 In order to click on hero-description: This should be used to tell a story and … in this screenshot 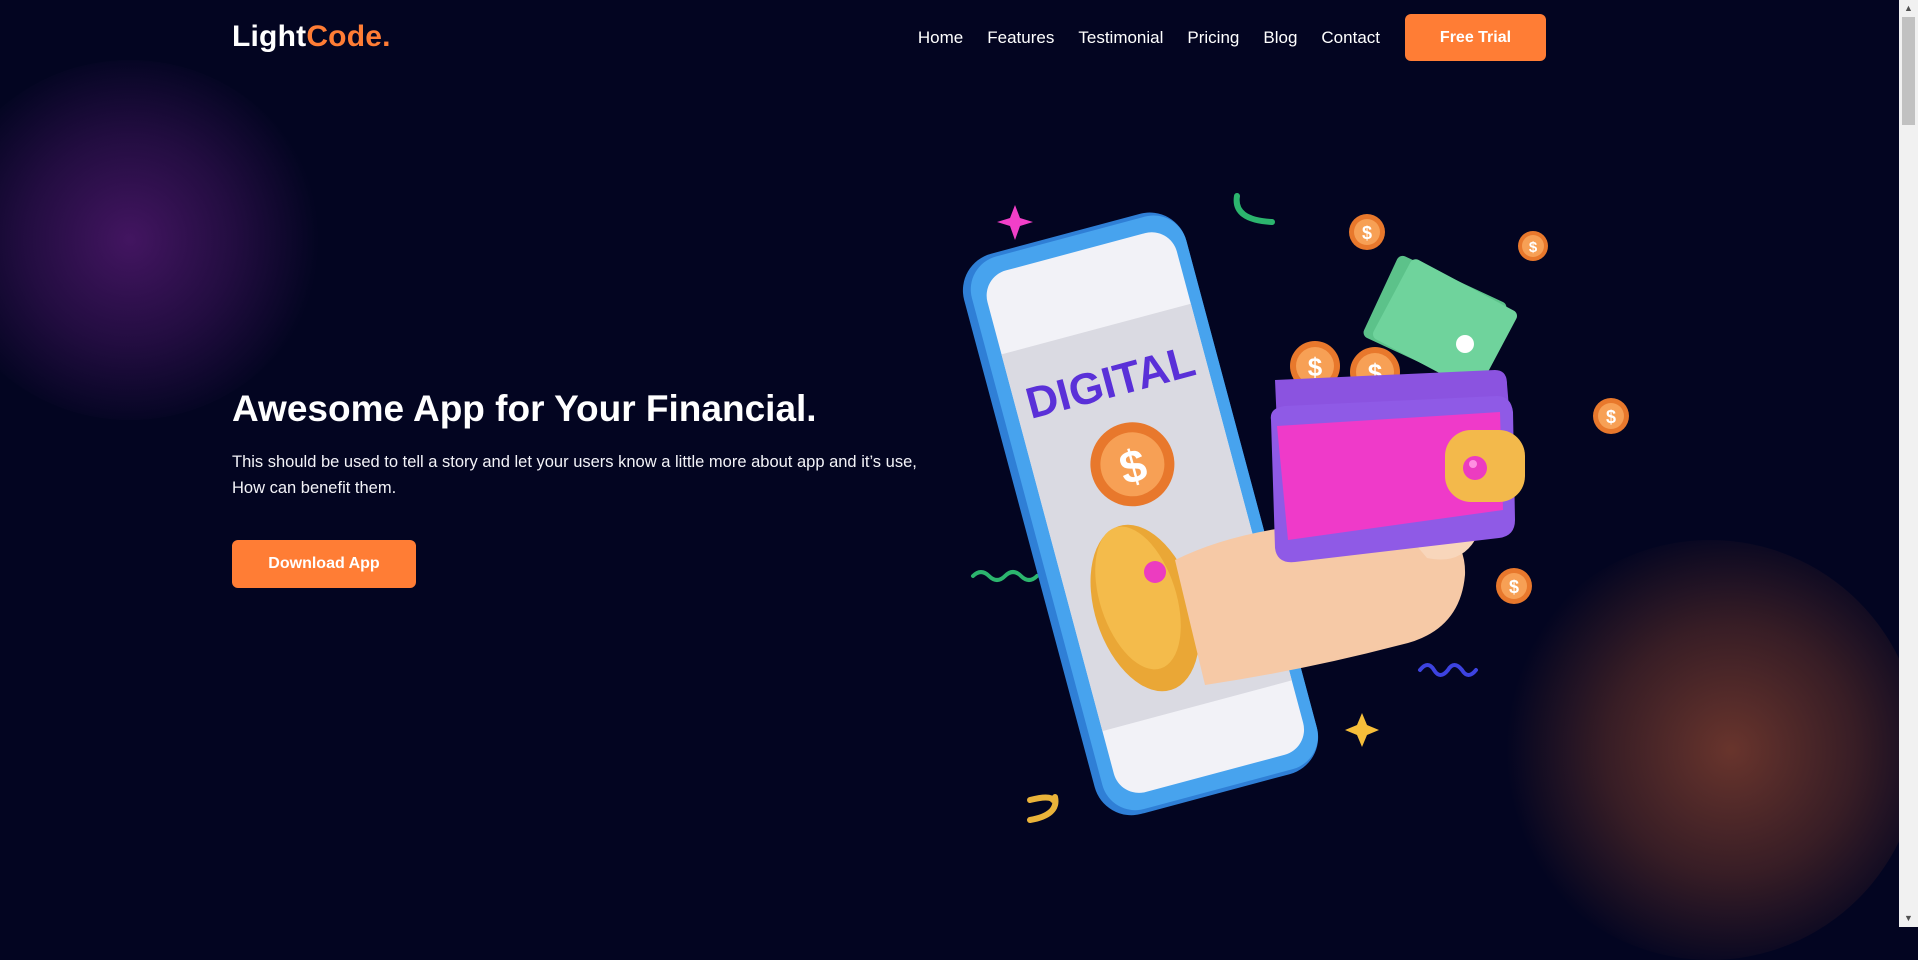, I will do `click(574, 475)`.